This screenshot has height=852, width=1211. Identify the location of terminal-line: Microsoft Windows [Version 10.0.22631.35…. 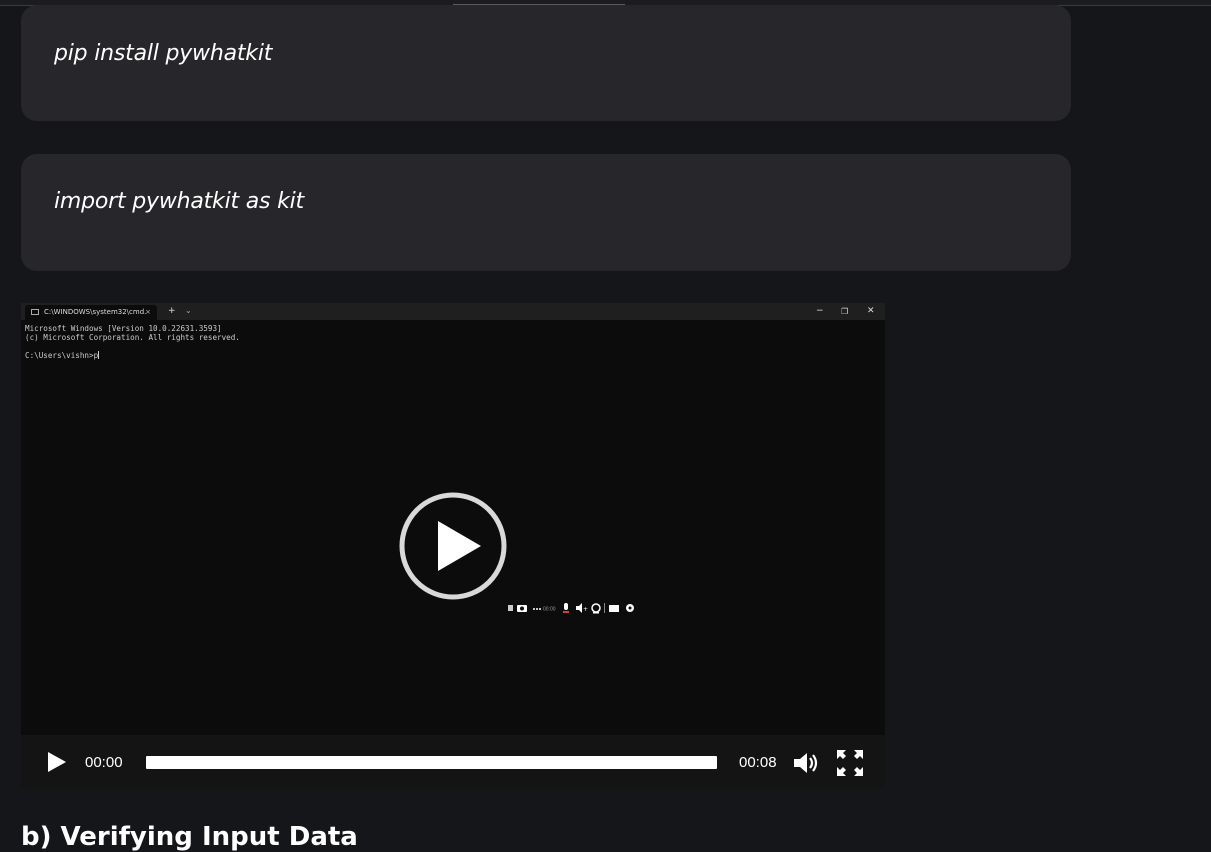
(123, 328).